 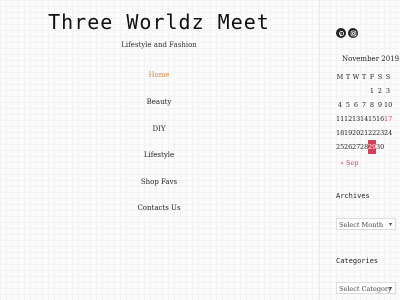 I want to click on calendar-day: 27, so click(x=356, y=147).